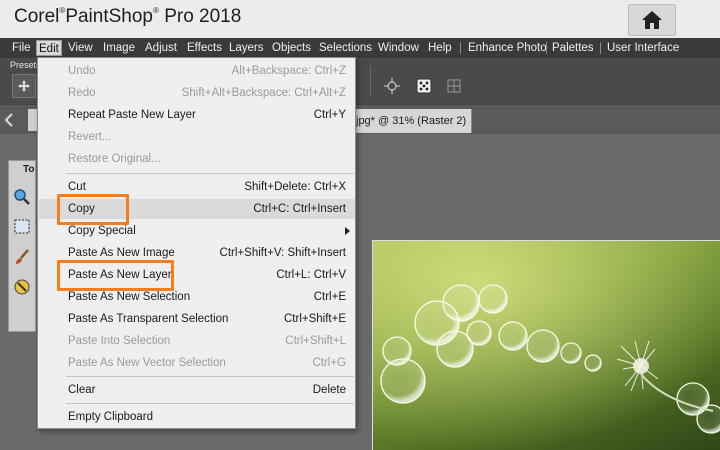 This screenshot has height=450, width=720. Describe the element at coordinates (119, 48) in the screenshot. I see `menu-image: Image` at that location.